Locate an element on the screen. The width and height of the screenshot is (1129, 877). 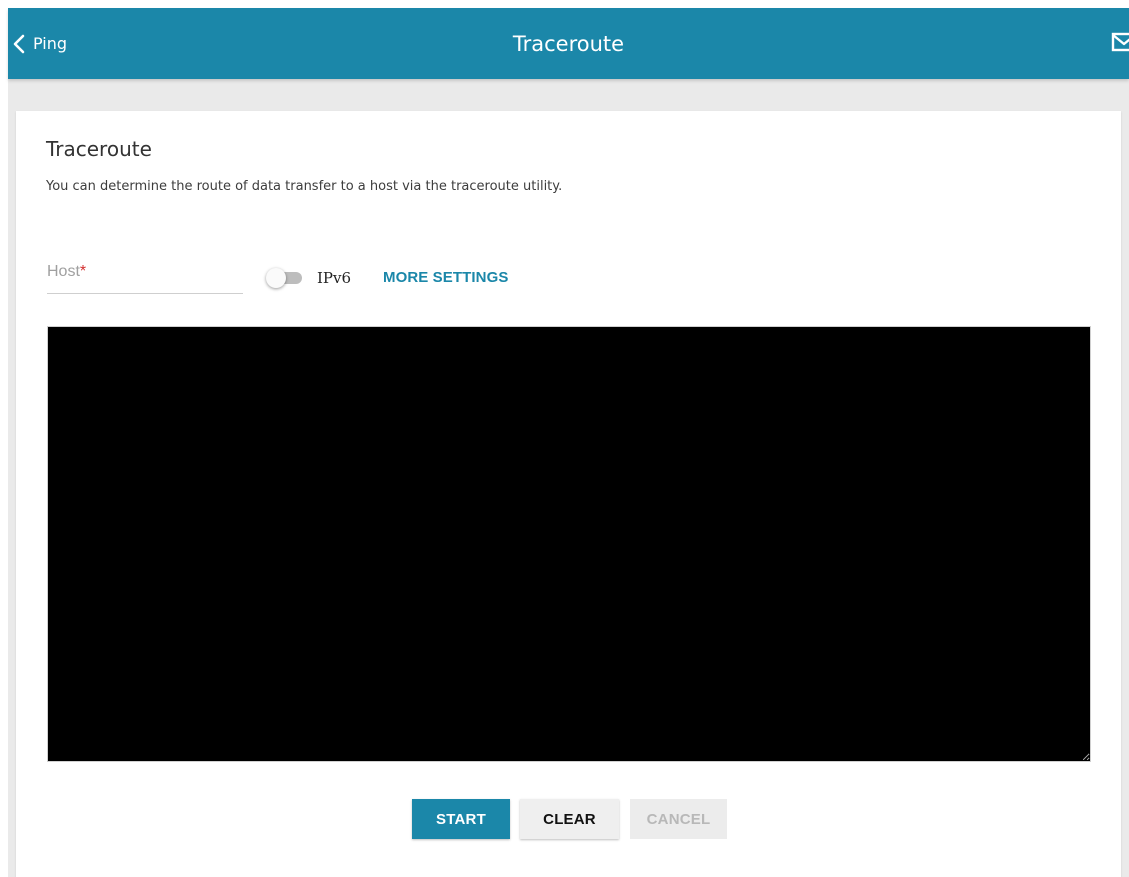
top-bar: Ping Traceroute is located at coordinates (568, 43).